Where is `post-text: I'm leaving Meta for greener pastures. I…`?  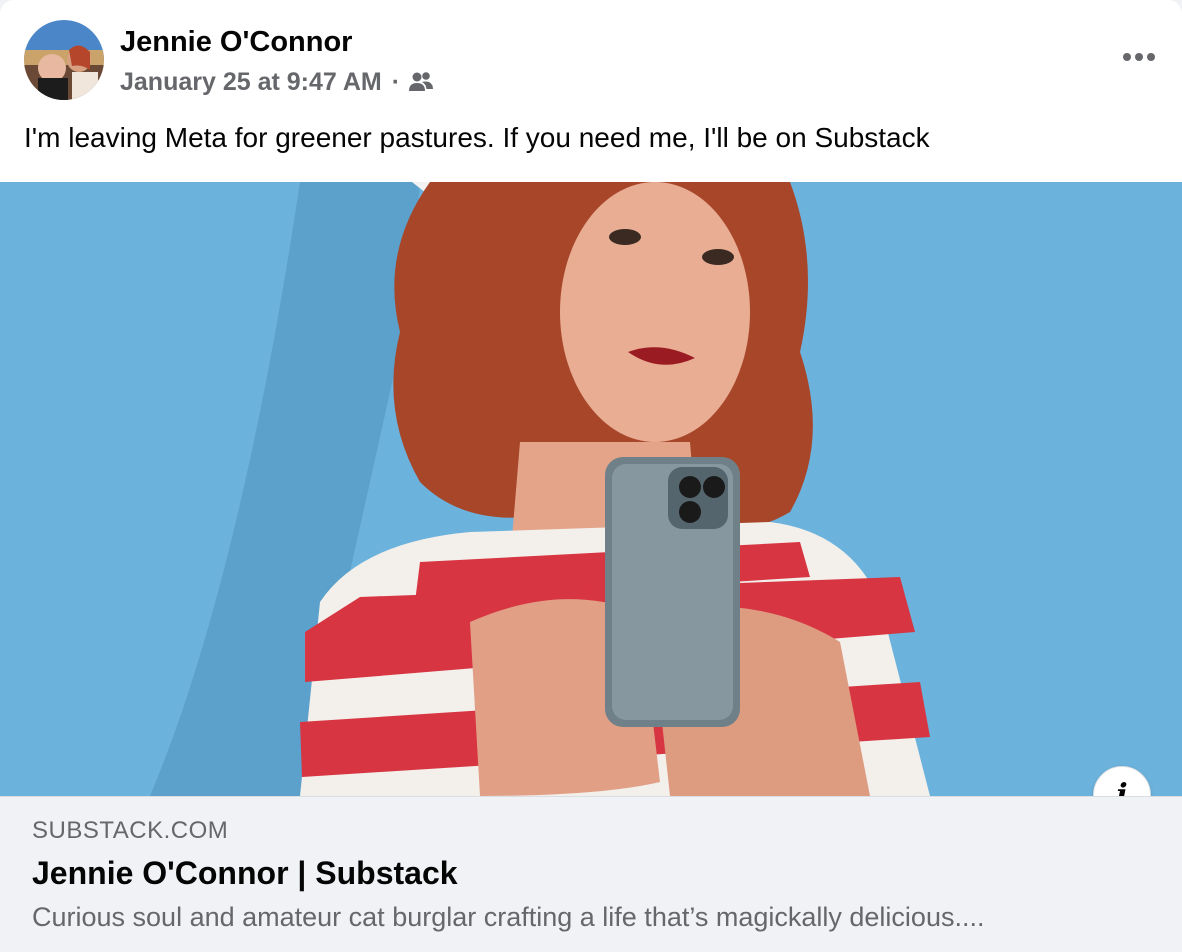 post-text: I'm leaving Meta for greener pastures. I… is located at coordinates (477, 137).